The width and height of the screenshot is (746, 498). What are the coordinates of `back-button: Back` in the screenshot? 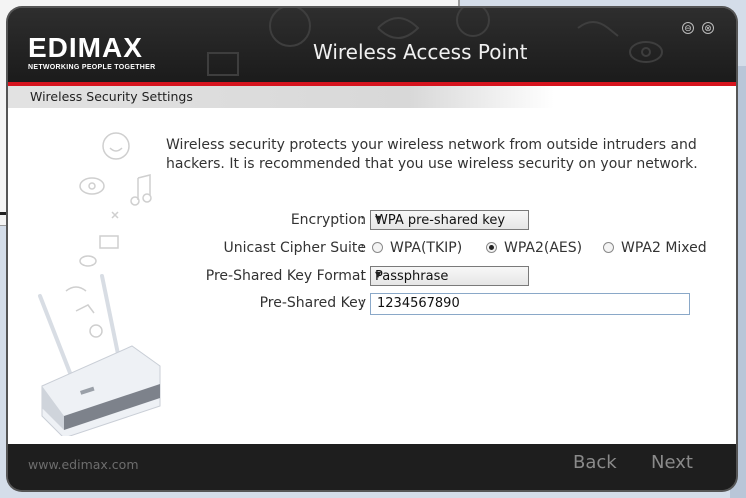 It's located at (595, 462).